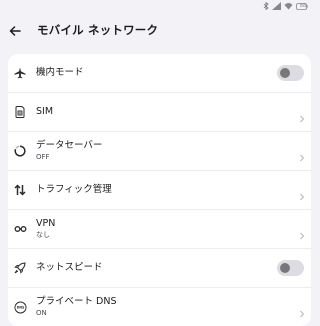  Describe the element at coordinates (41, 313) in the screenshot. I see `private-dns-status: ON` at that location.